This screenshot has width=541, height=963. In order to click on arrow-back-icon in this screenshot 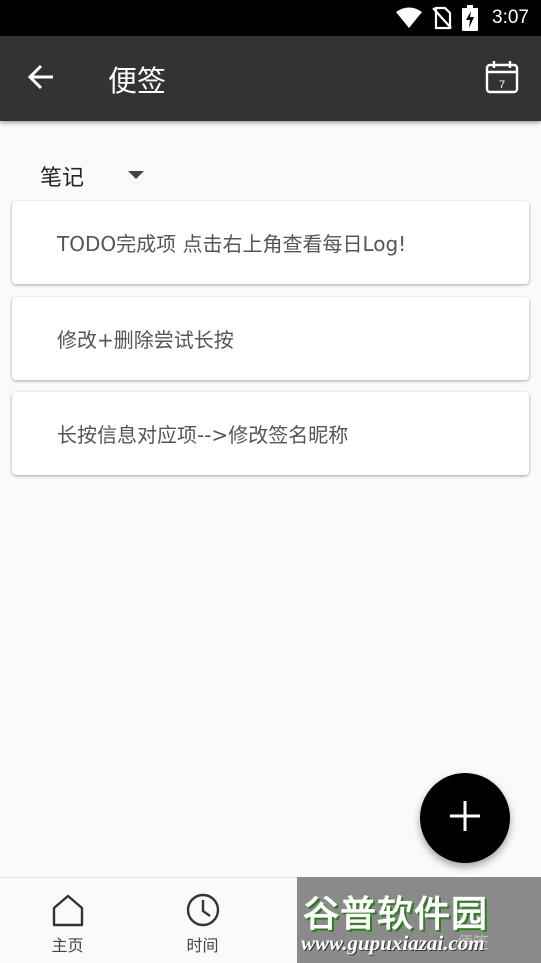, I will do `click(41, 79)`.